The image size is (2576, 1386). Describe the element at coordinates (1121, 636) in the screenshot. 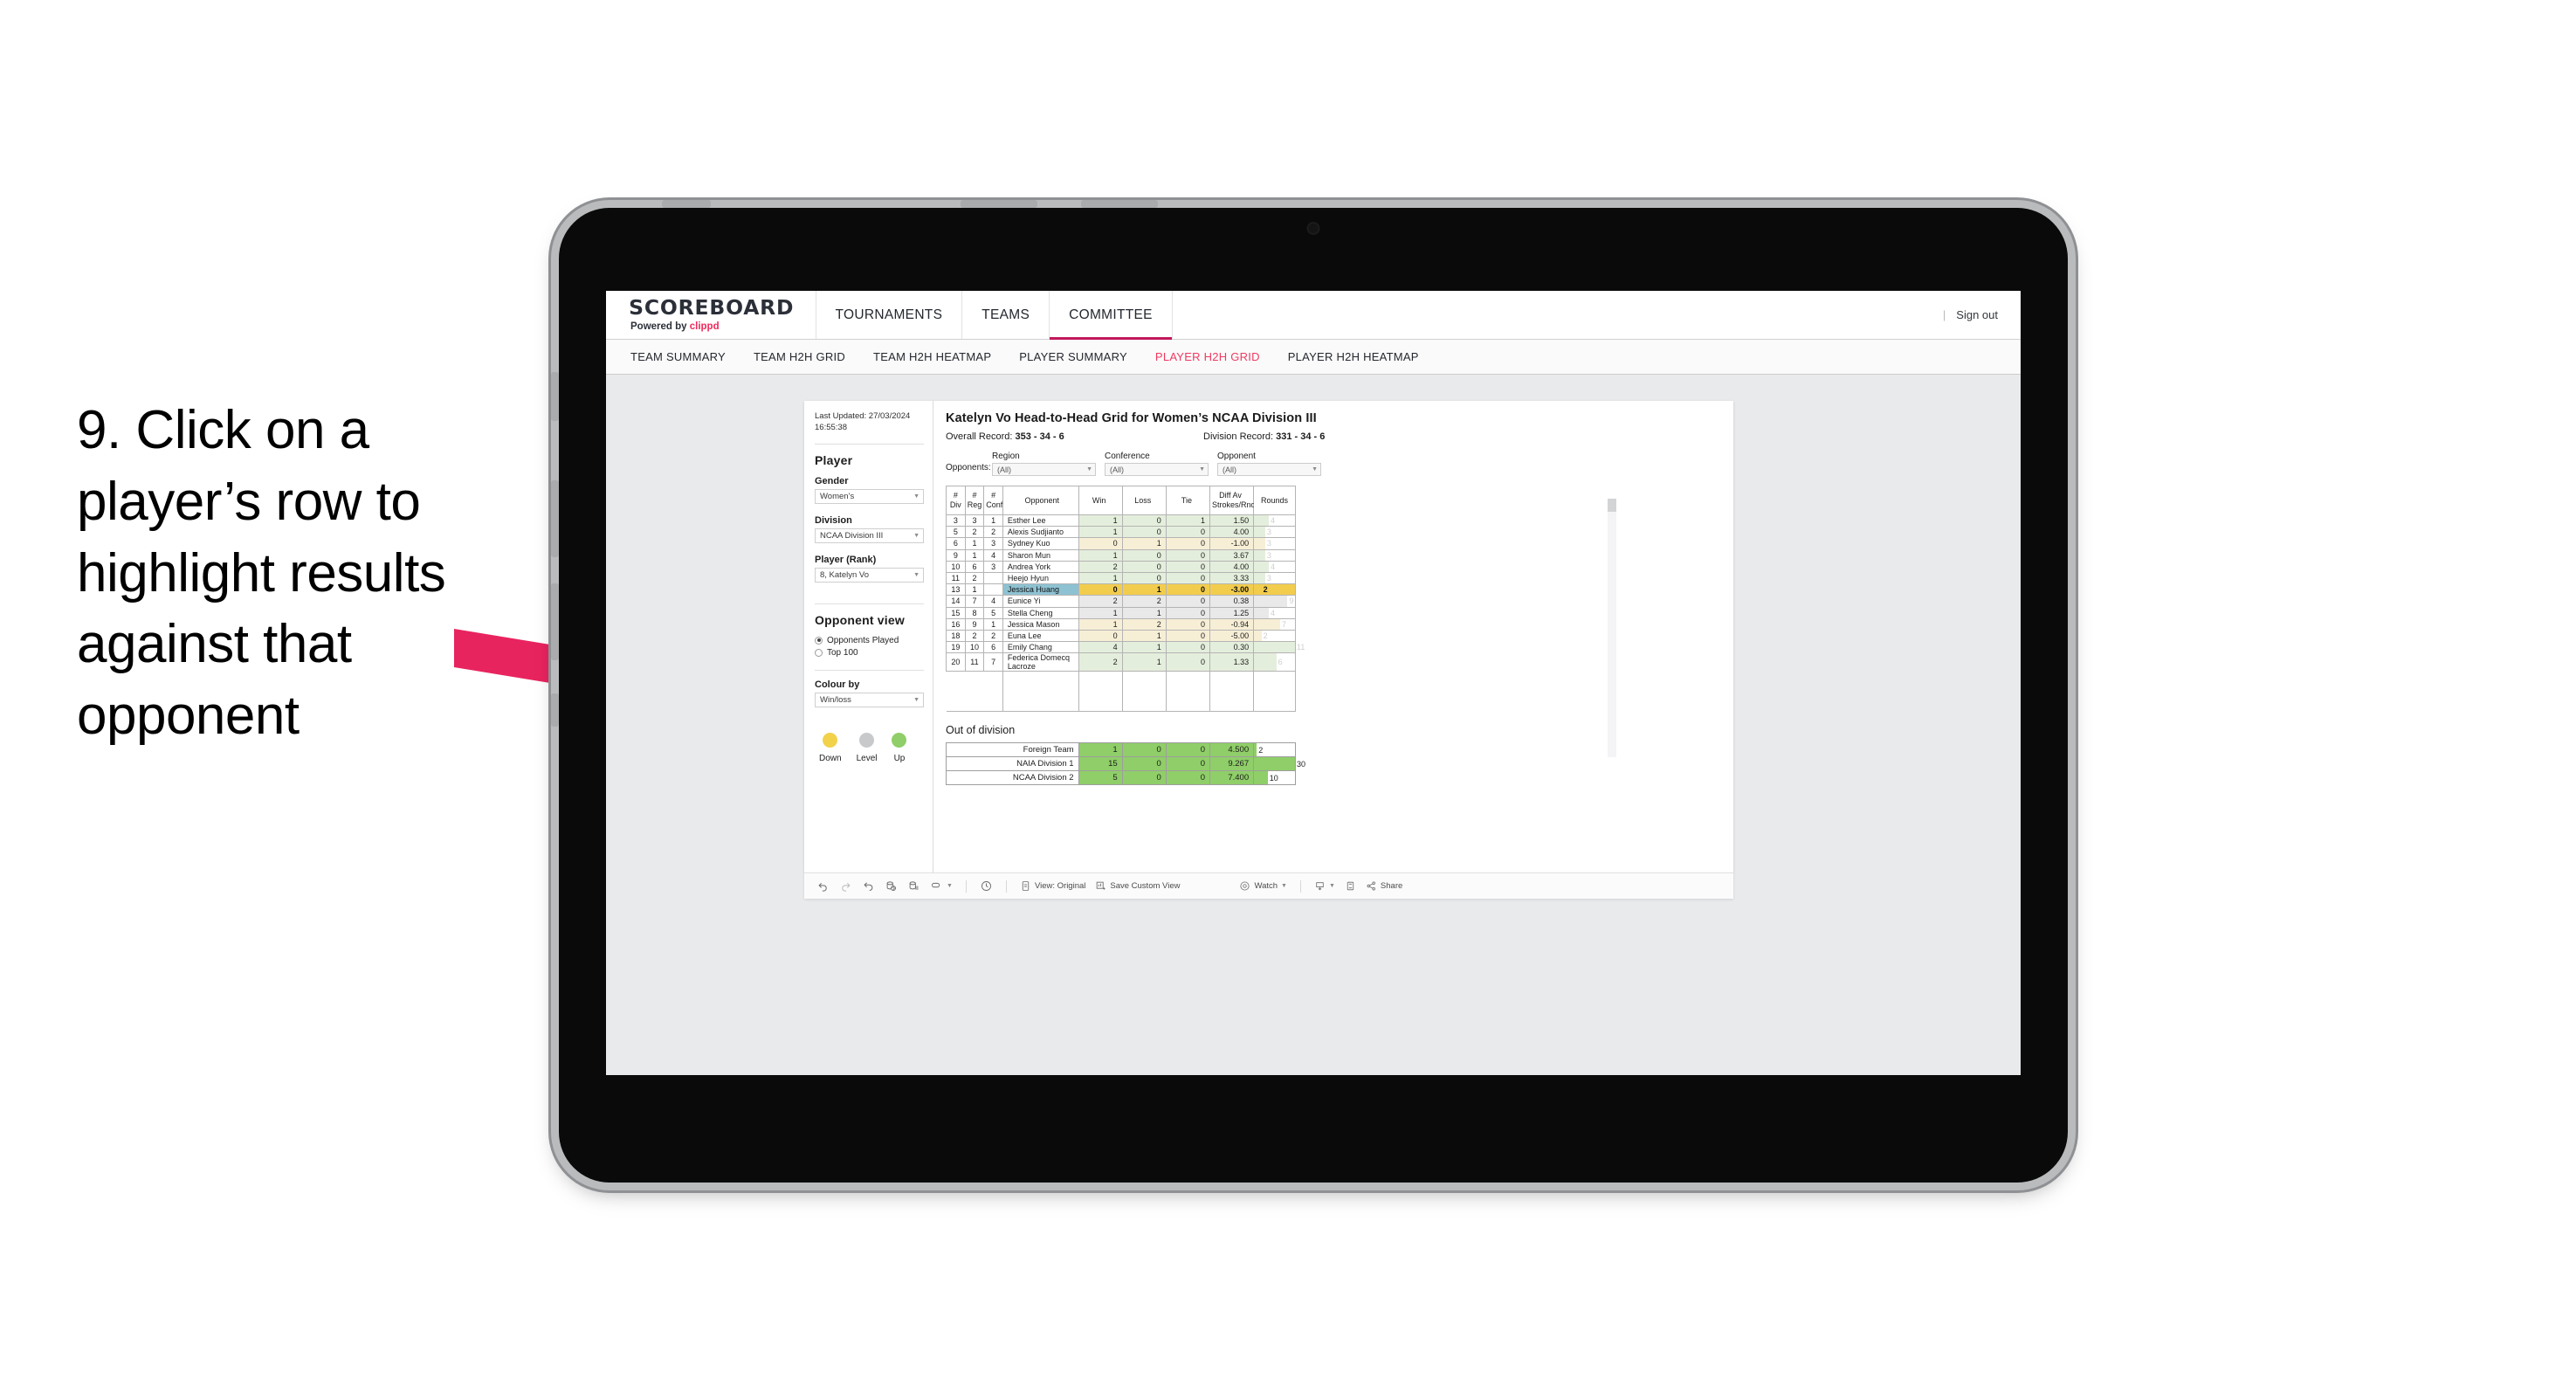

I see `table-row: 18 2 2 Euna Lee 0 1 0 -5.00 2` at that location.